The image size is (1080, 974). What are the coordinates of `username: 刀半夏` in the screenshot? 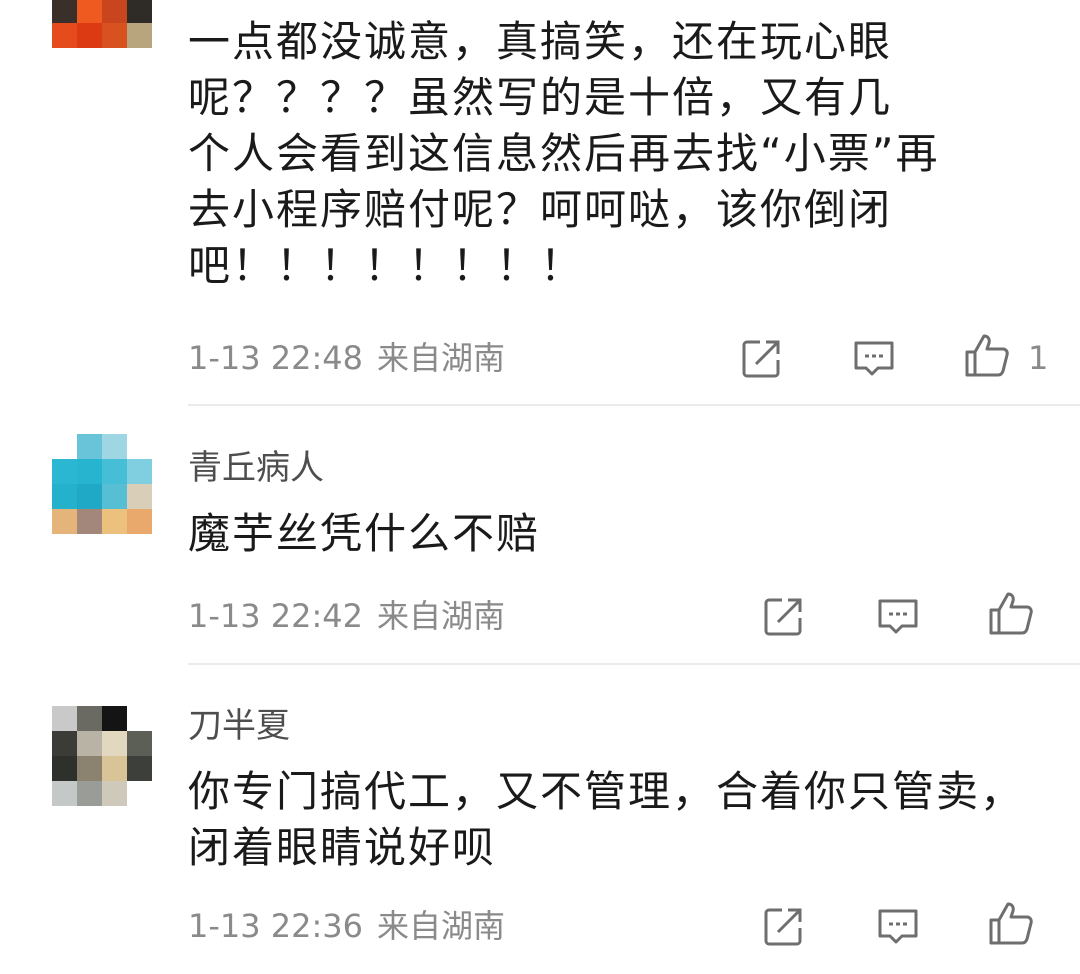 It's located at (239, 726).